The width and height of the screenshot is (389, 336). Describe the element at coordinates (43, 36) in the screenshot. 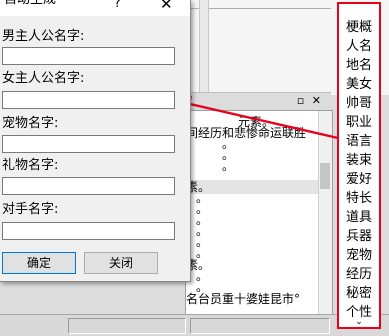

I see `male-lead-name-label: 男主人公名字:` at that location.